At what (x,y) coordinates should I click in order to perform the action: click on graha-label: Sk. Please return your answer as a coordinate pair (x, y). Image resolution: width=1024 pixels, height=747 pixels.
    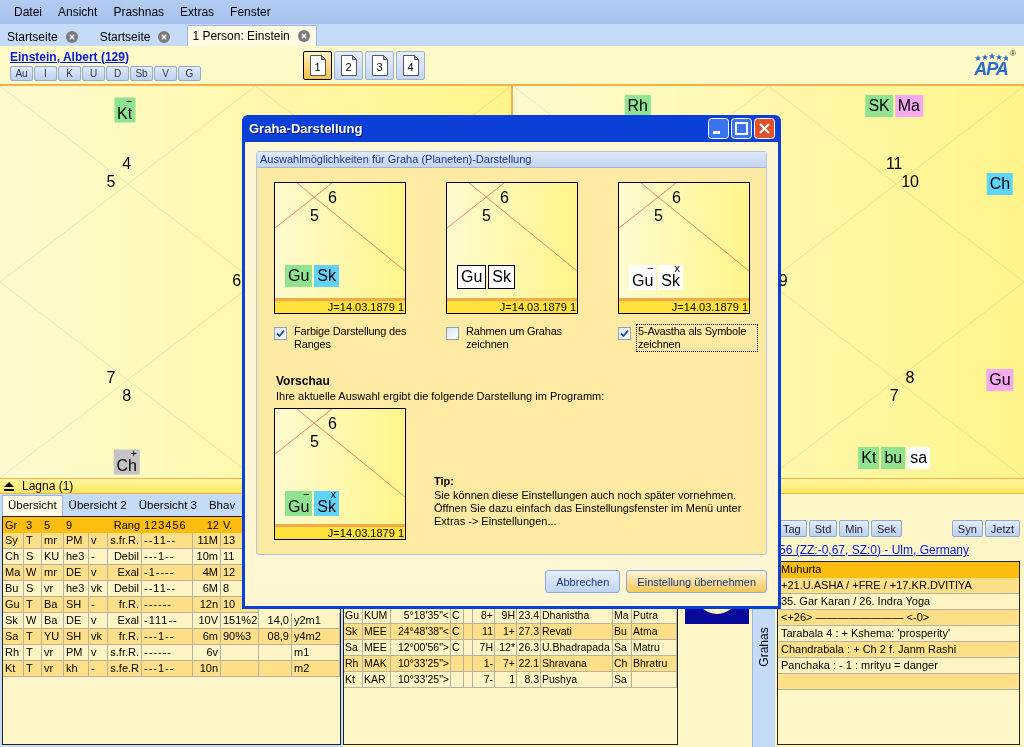
    Looking at the image, I should click on (326, 276).